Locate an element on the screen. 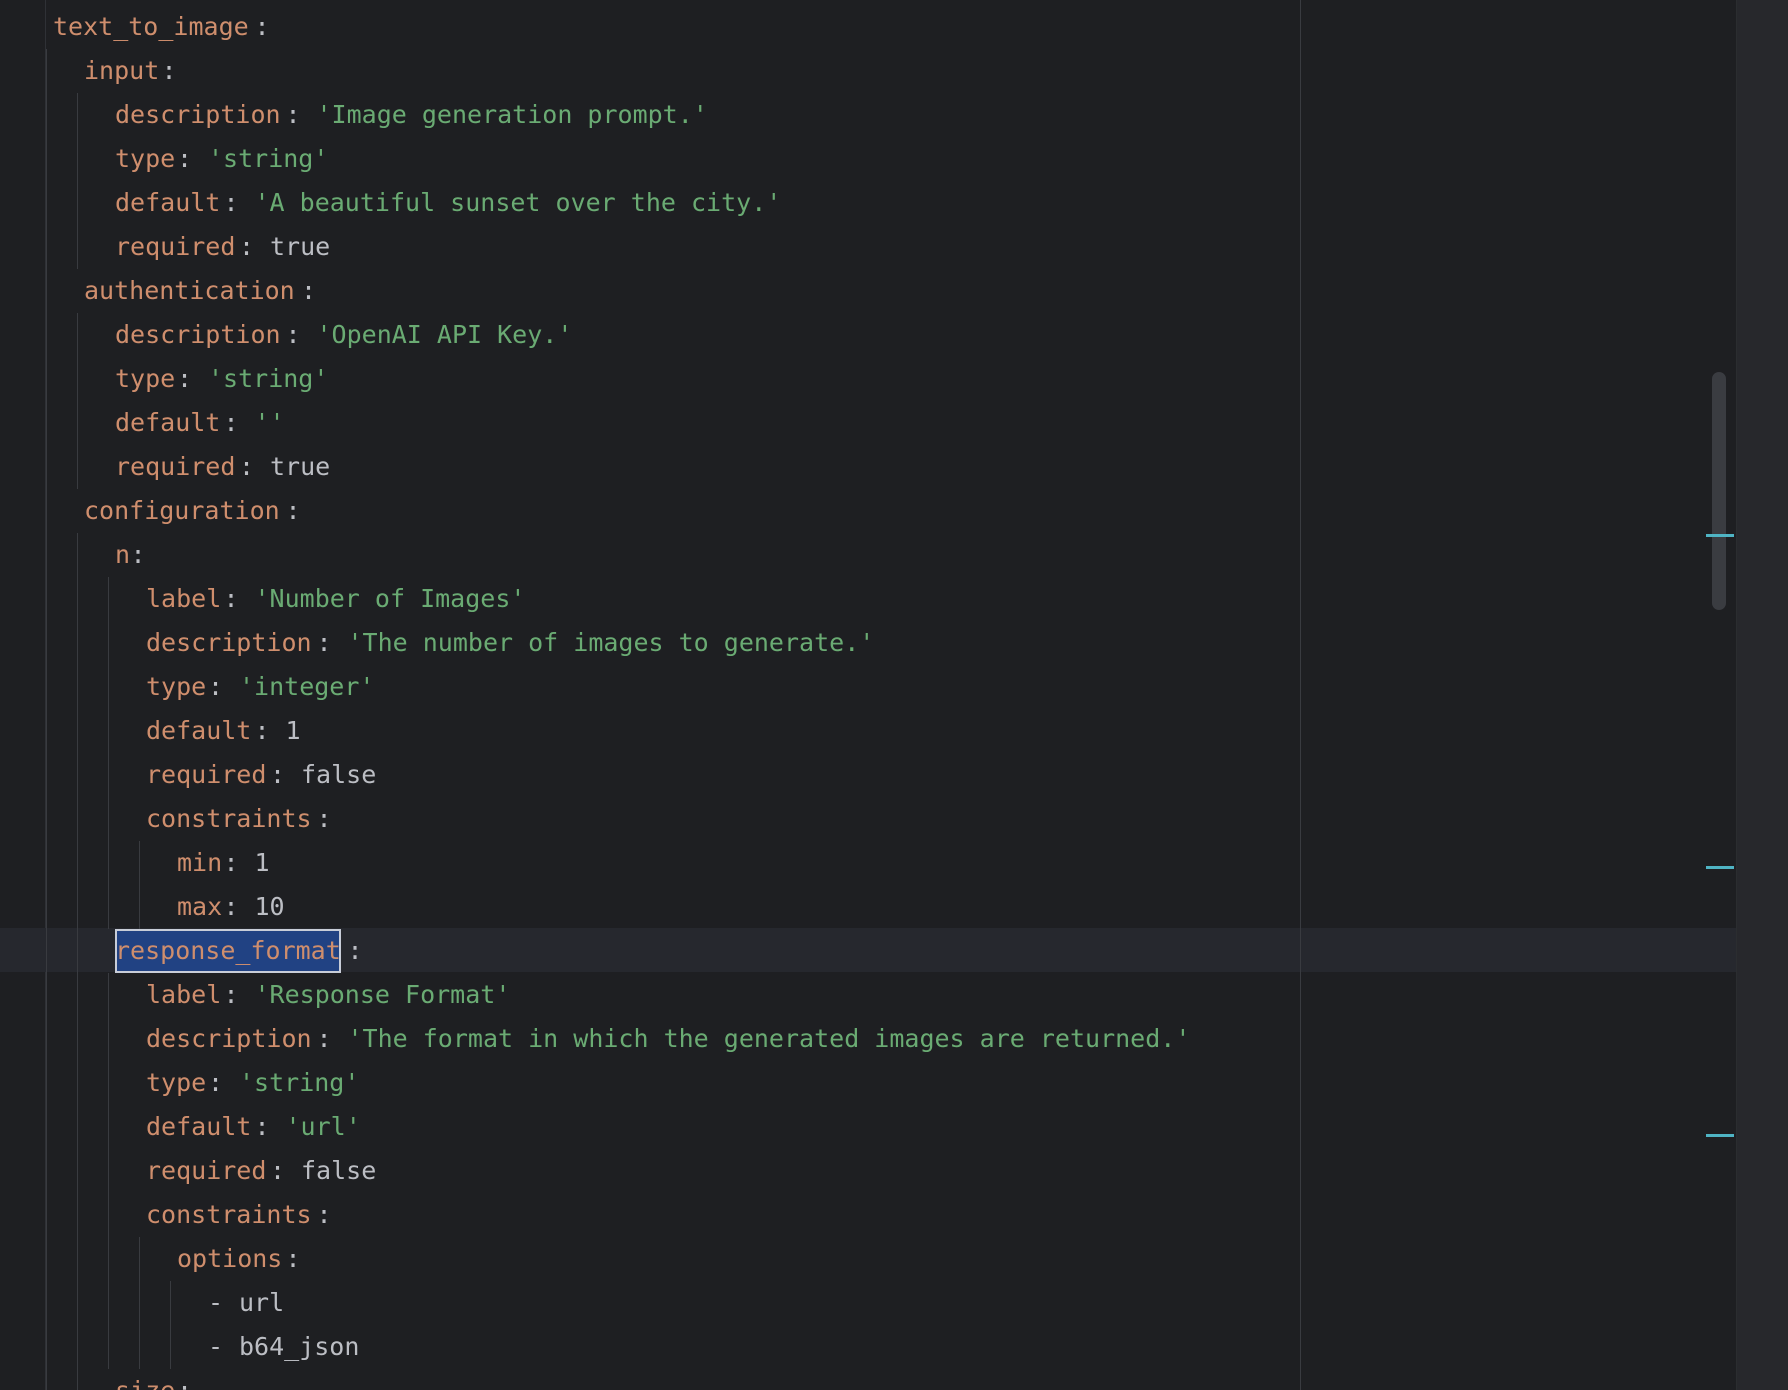 The width and height of the screenshot is (1788, 1390). code-line: text_to_image: is located at coordinates (868, 27).